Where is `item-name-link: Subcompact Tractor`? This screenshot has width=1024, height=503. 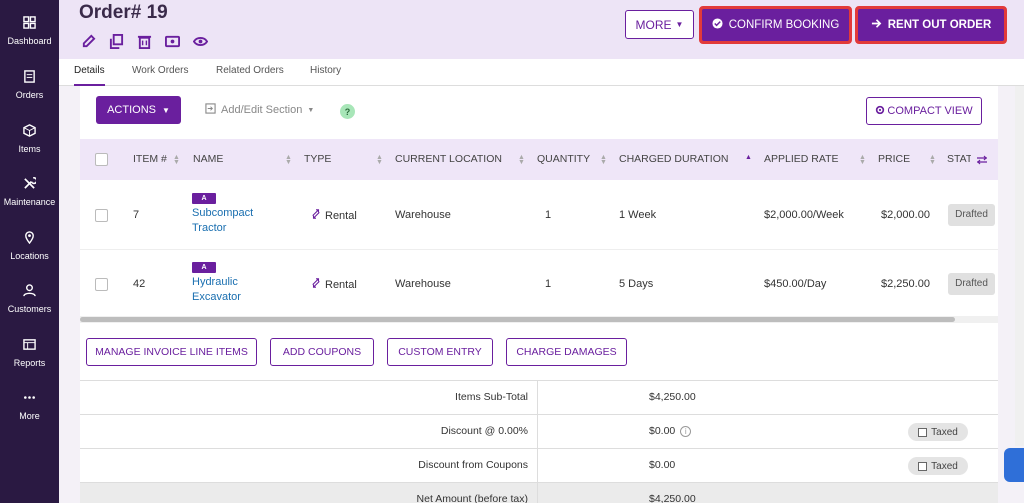 item-name-link: Subcompact Tractor is located at coordinates (222, 221).